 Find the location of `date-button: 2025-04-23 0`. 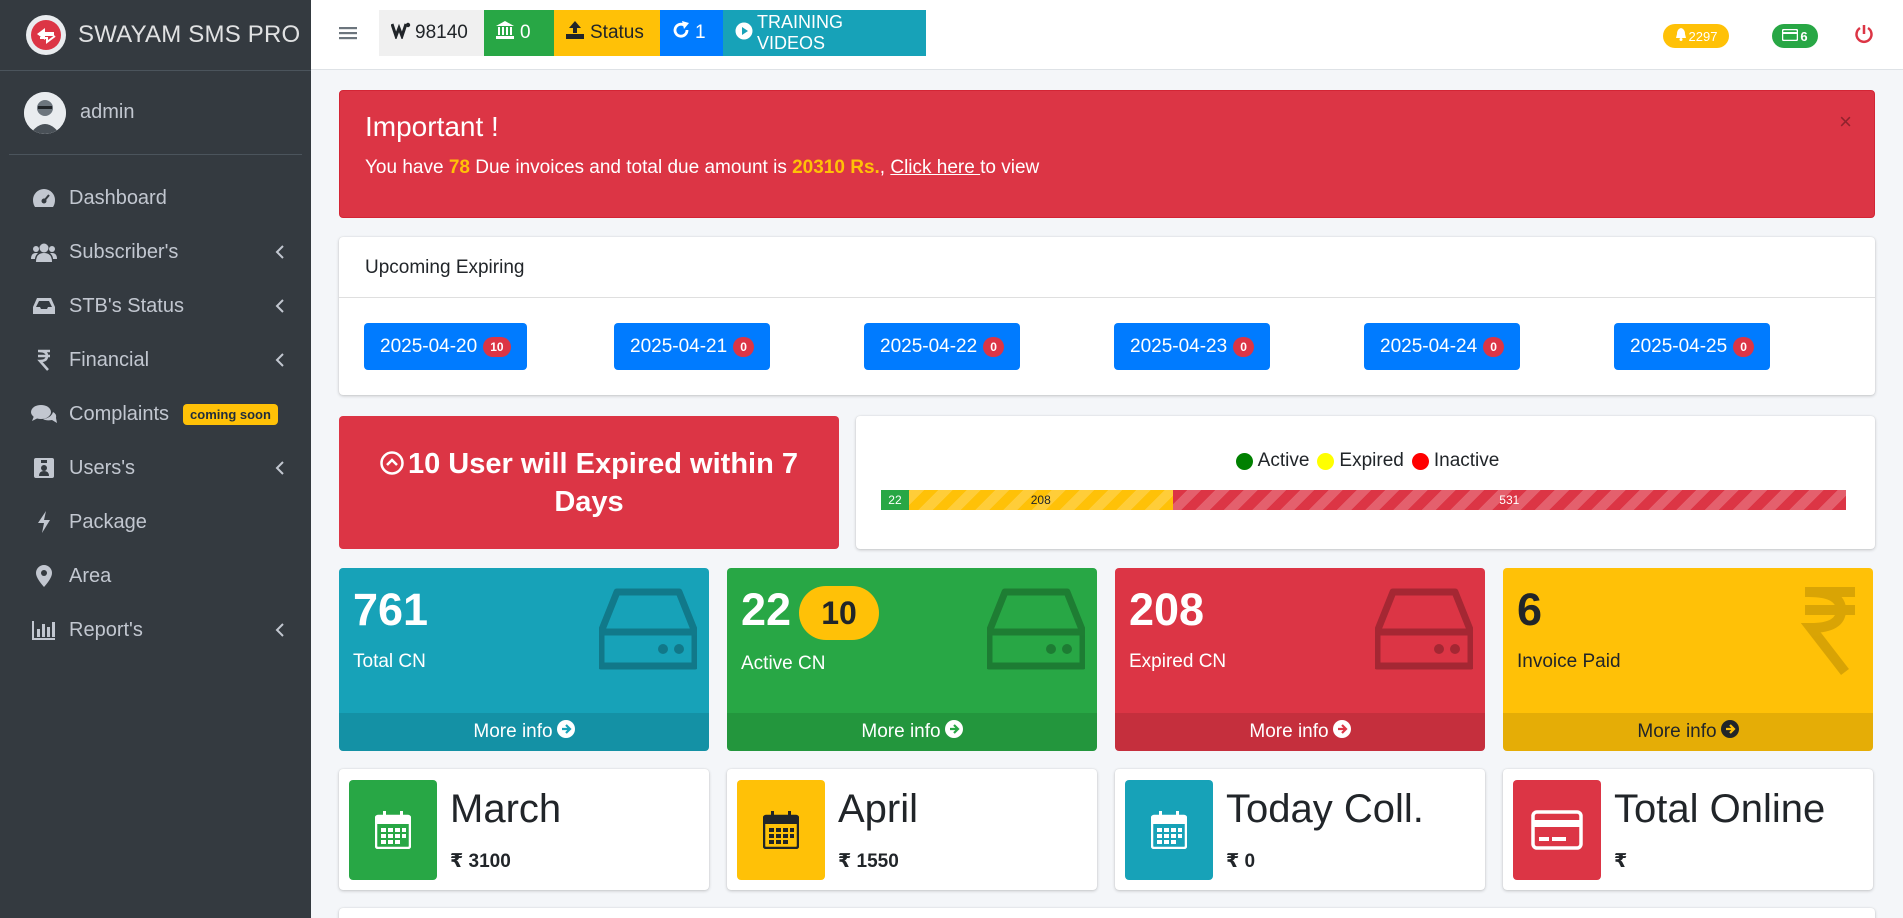

date-button: 2025-04-23 0 is located at coordinates (1192, 346).